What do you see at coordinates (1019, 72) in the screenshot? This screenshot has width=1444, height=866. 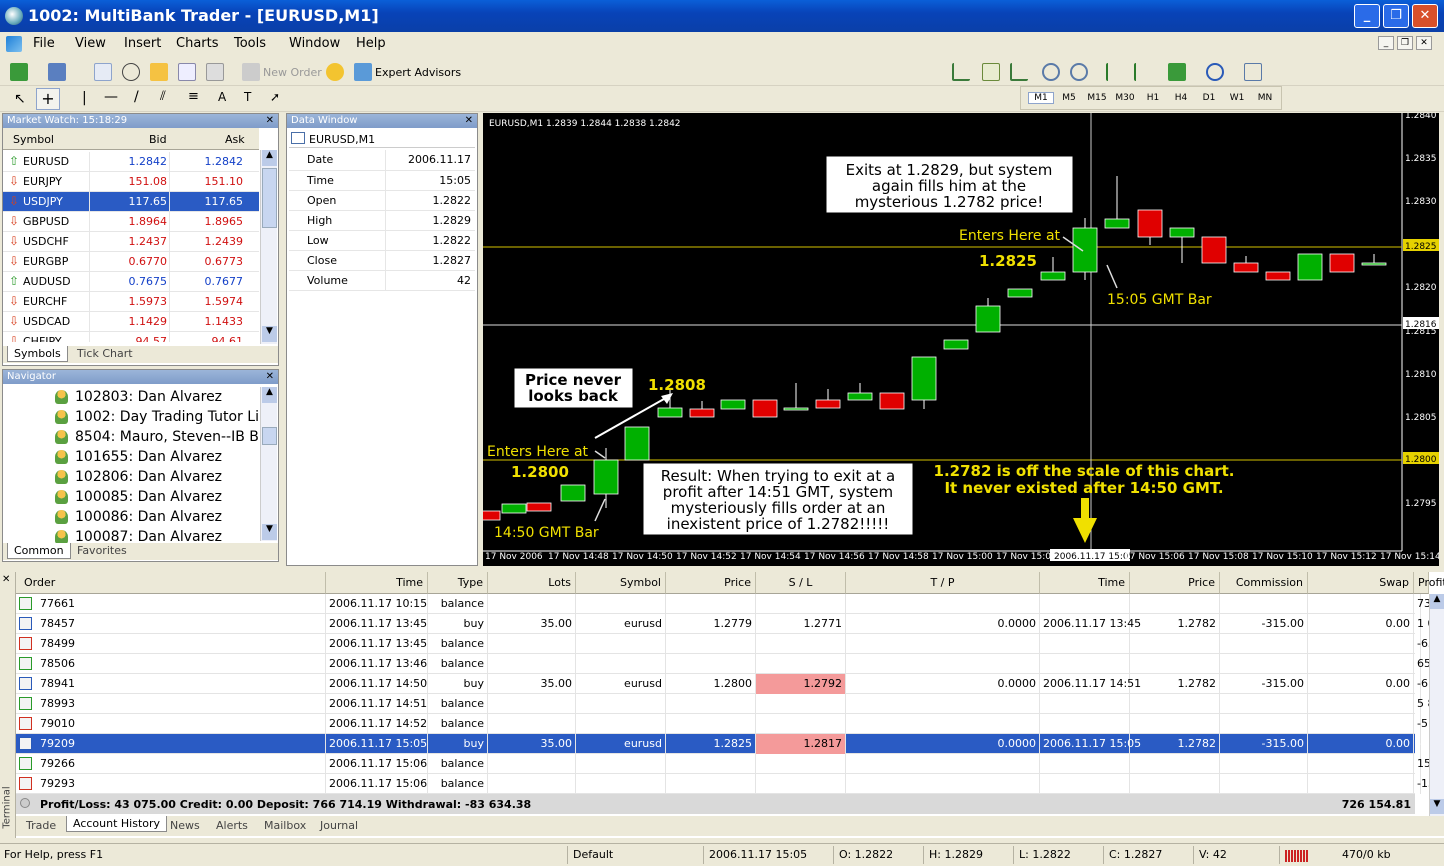 I see `line-chart-icon` at bounding box center [1019, 72].